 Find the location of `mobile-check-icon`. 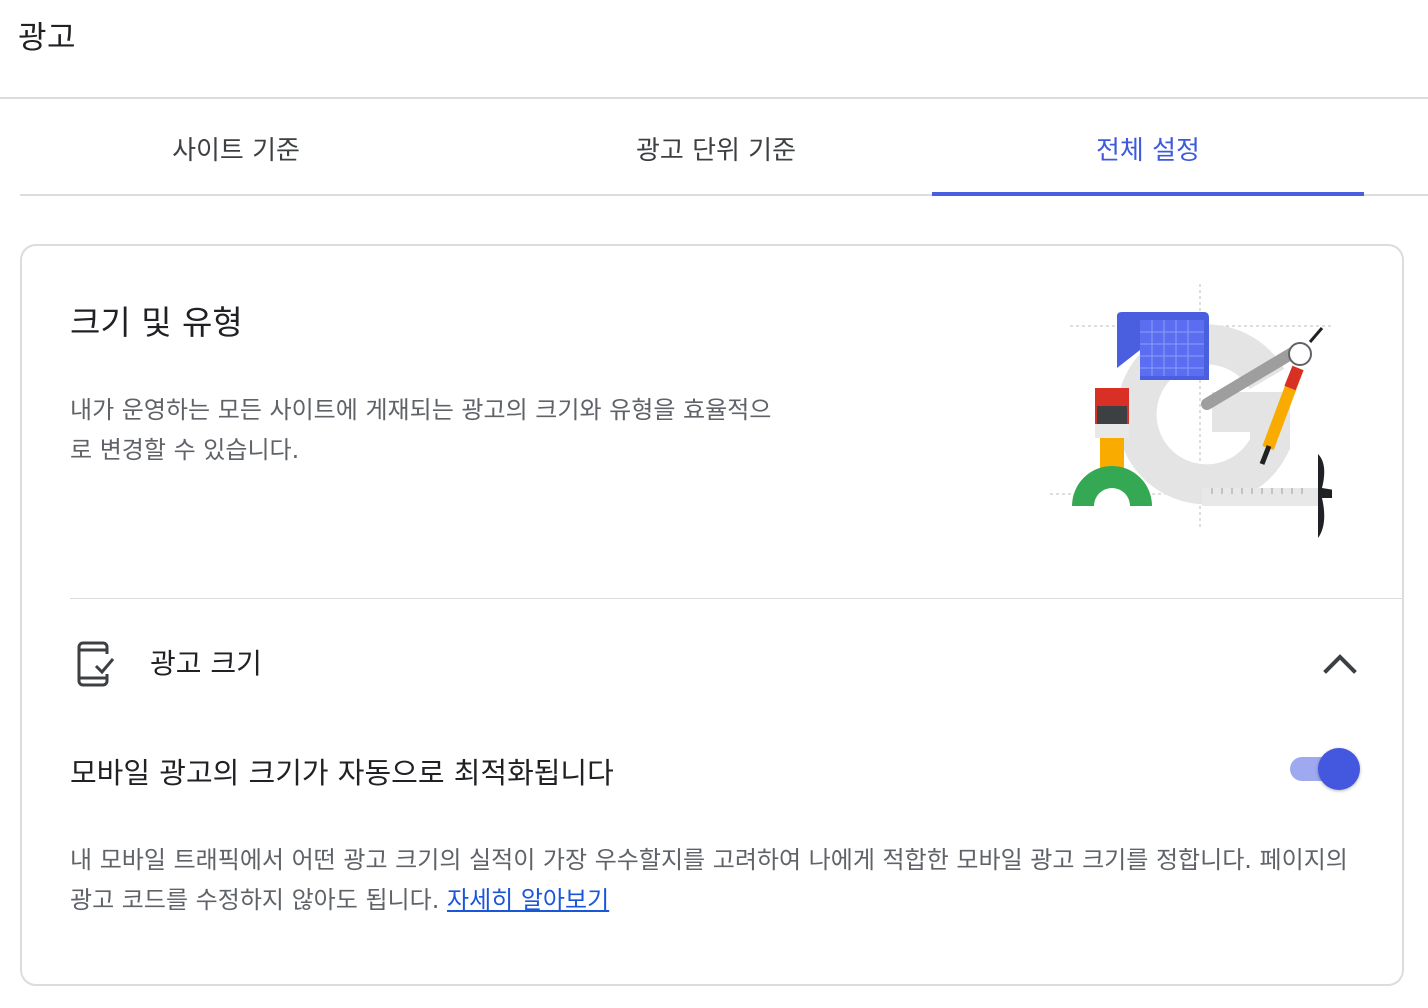

mobile-check-icon is located at coordinates (96, 664).